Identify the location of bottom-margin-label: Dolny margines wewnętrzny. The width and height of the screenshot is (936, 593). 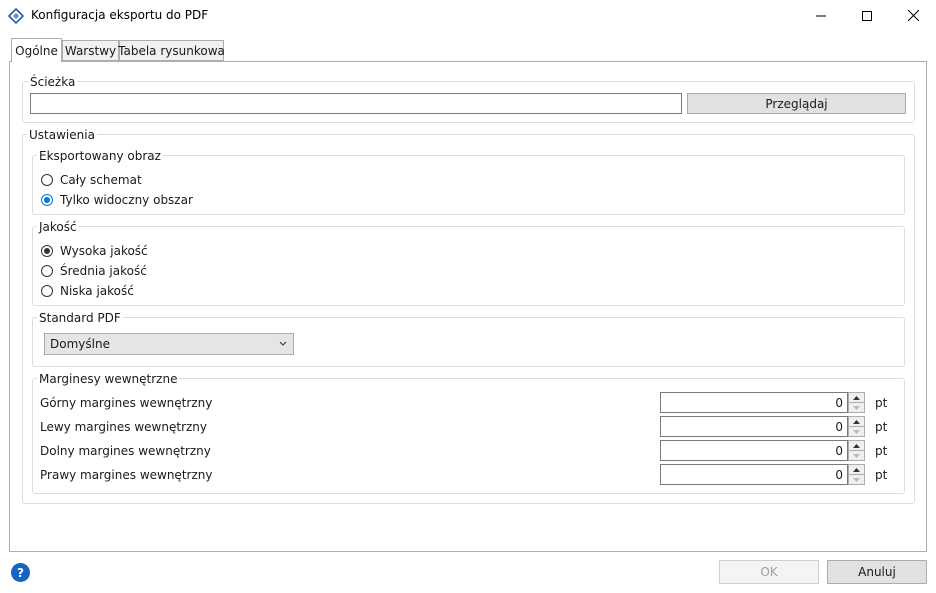
(125, 451).